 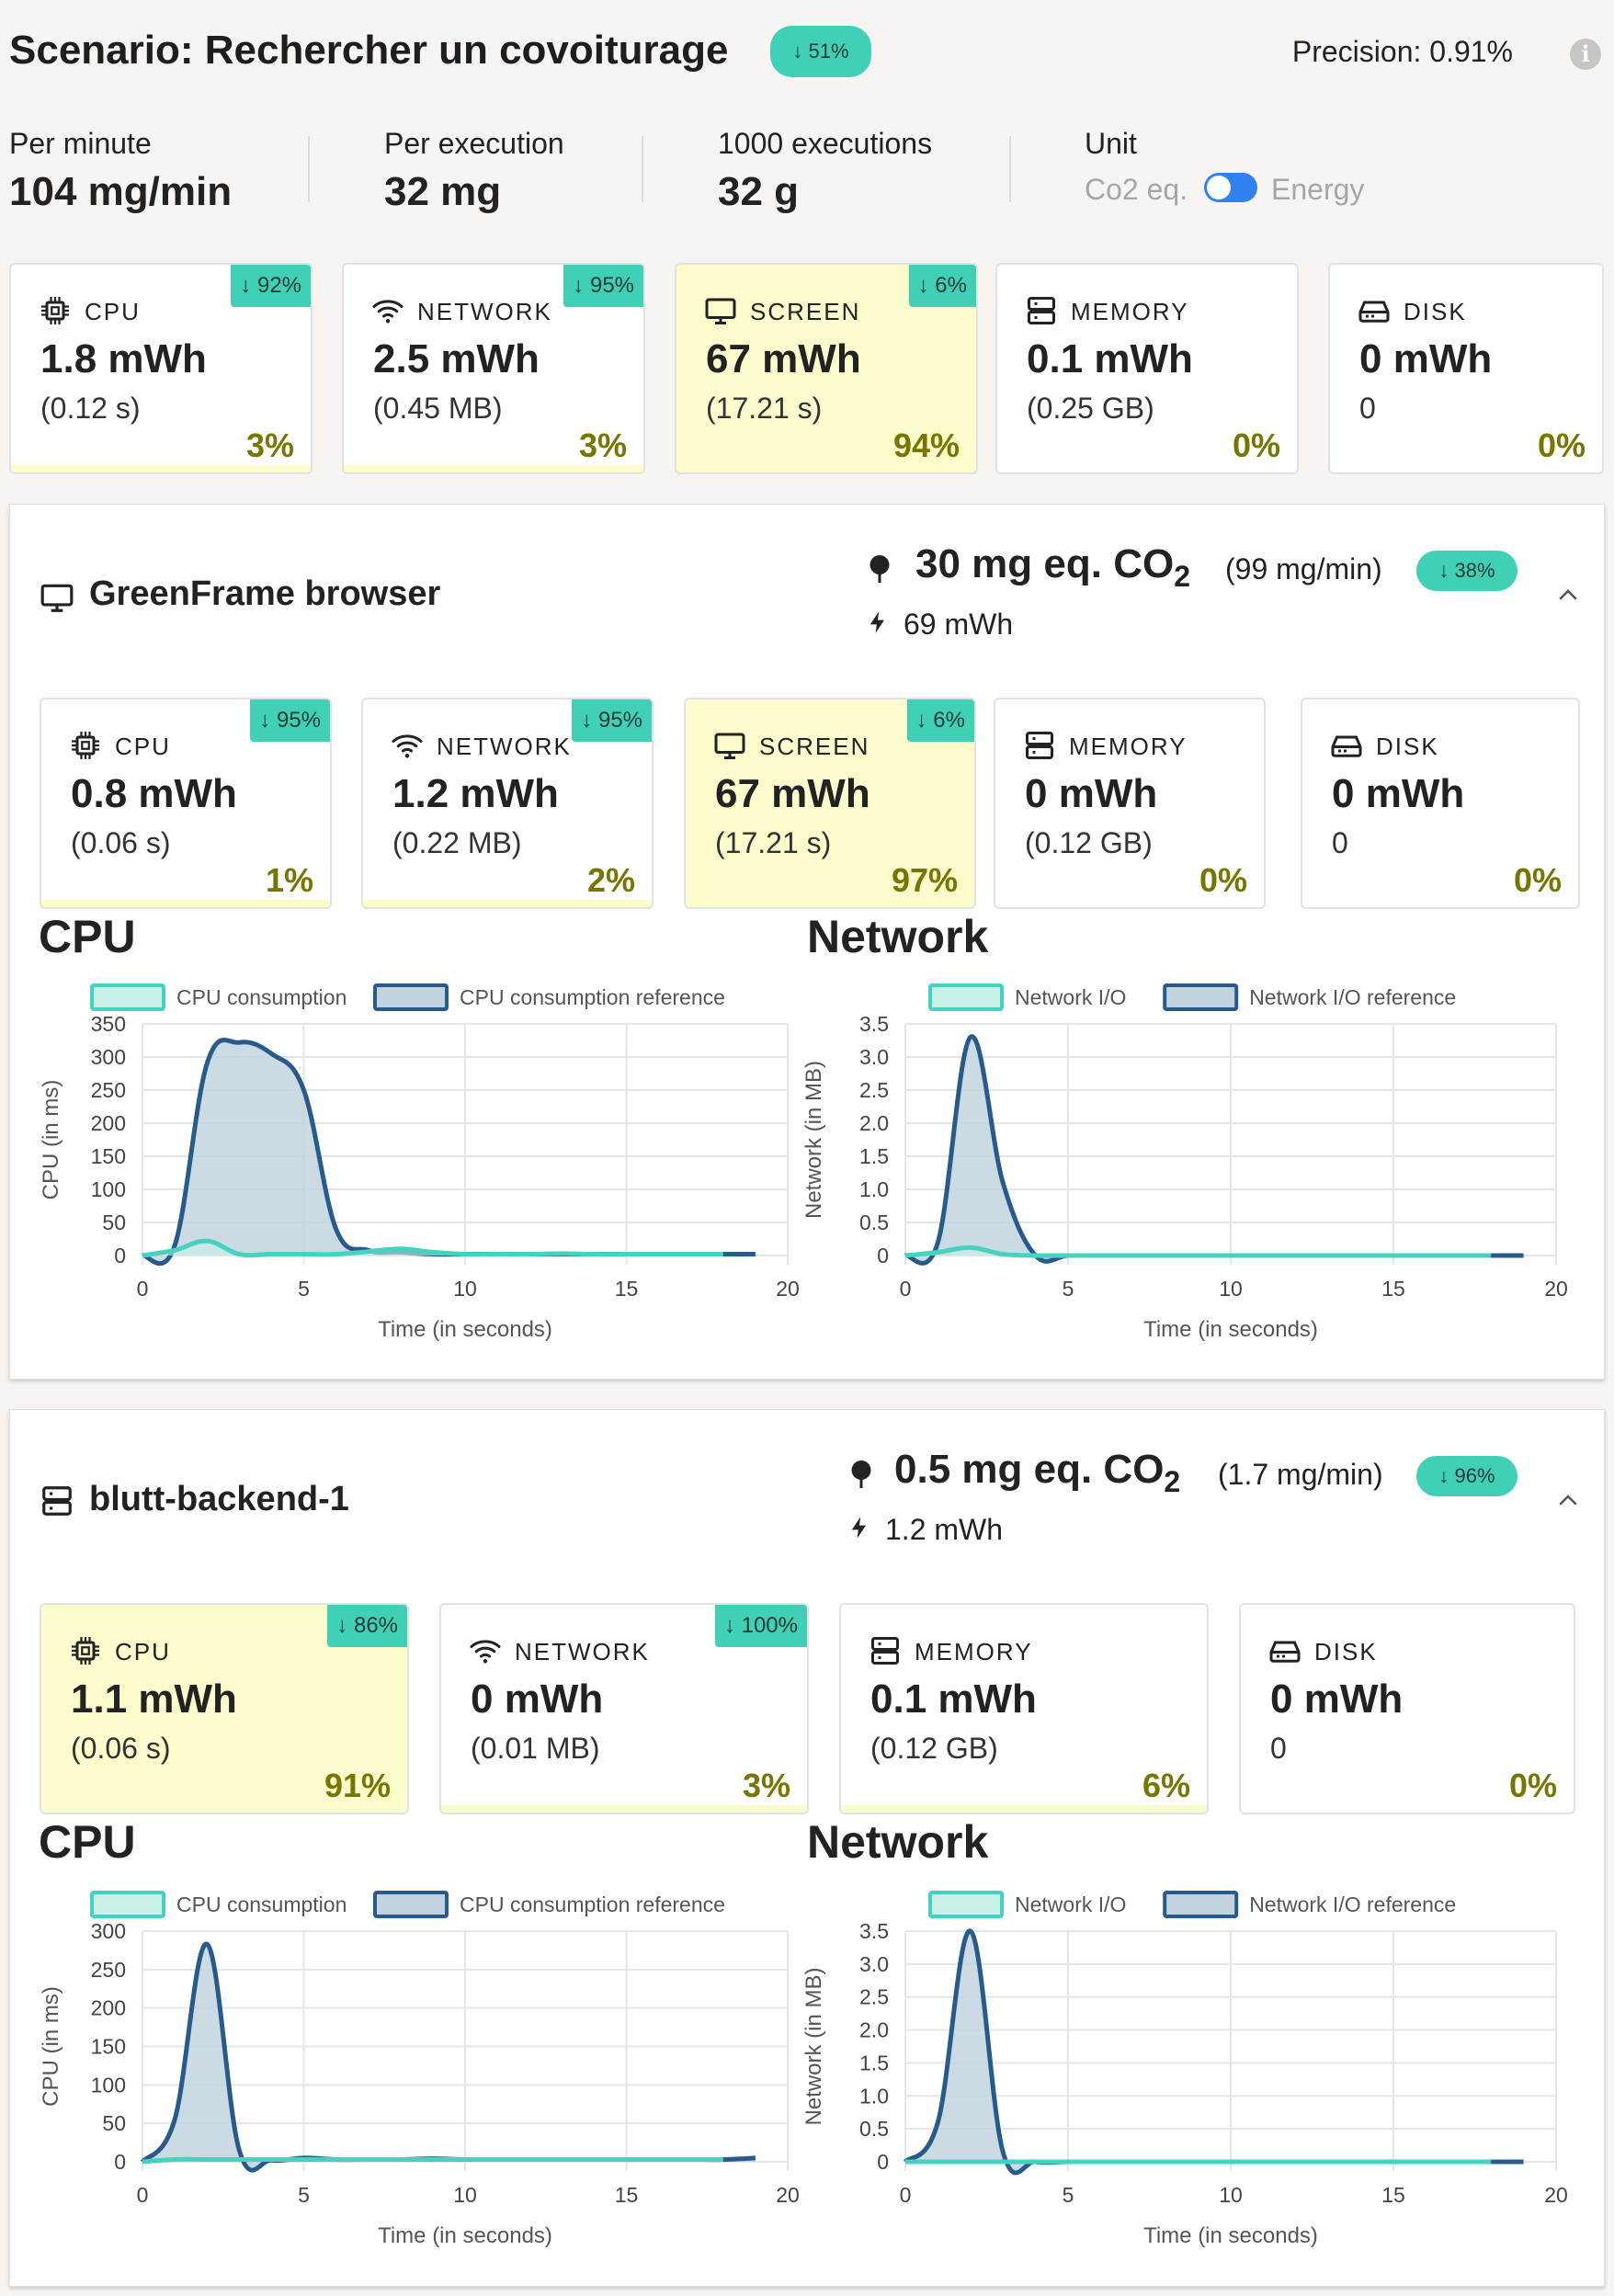 I want to click on series-area-reference, so click(x=449, y=1152).